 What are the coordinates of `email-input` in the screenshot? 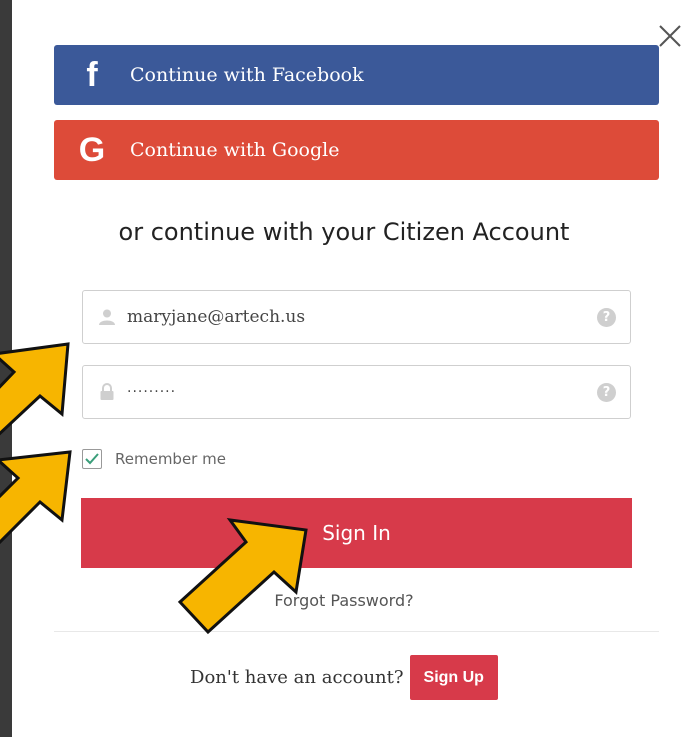 It's located at (362, 317).